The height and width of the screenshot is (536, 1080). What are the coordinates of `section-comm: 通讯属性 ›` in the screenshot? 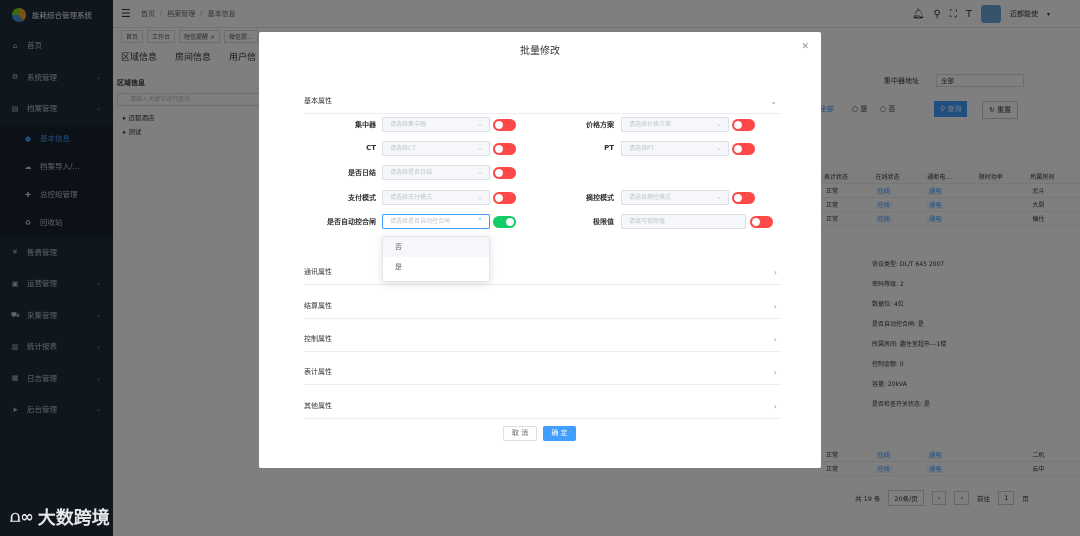 It's located at (542, 272).